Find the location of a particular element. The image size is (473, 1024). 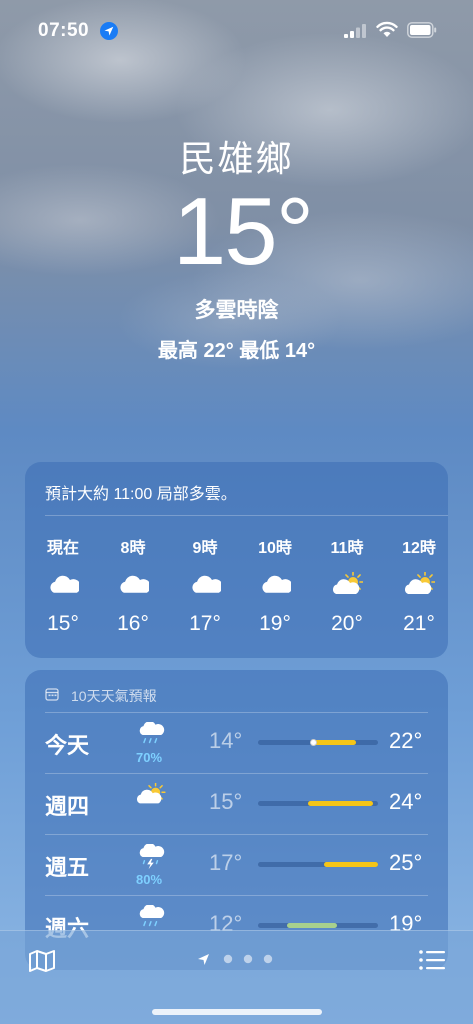

location-arrow-icon is located at coordinates (109, 31).